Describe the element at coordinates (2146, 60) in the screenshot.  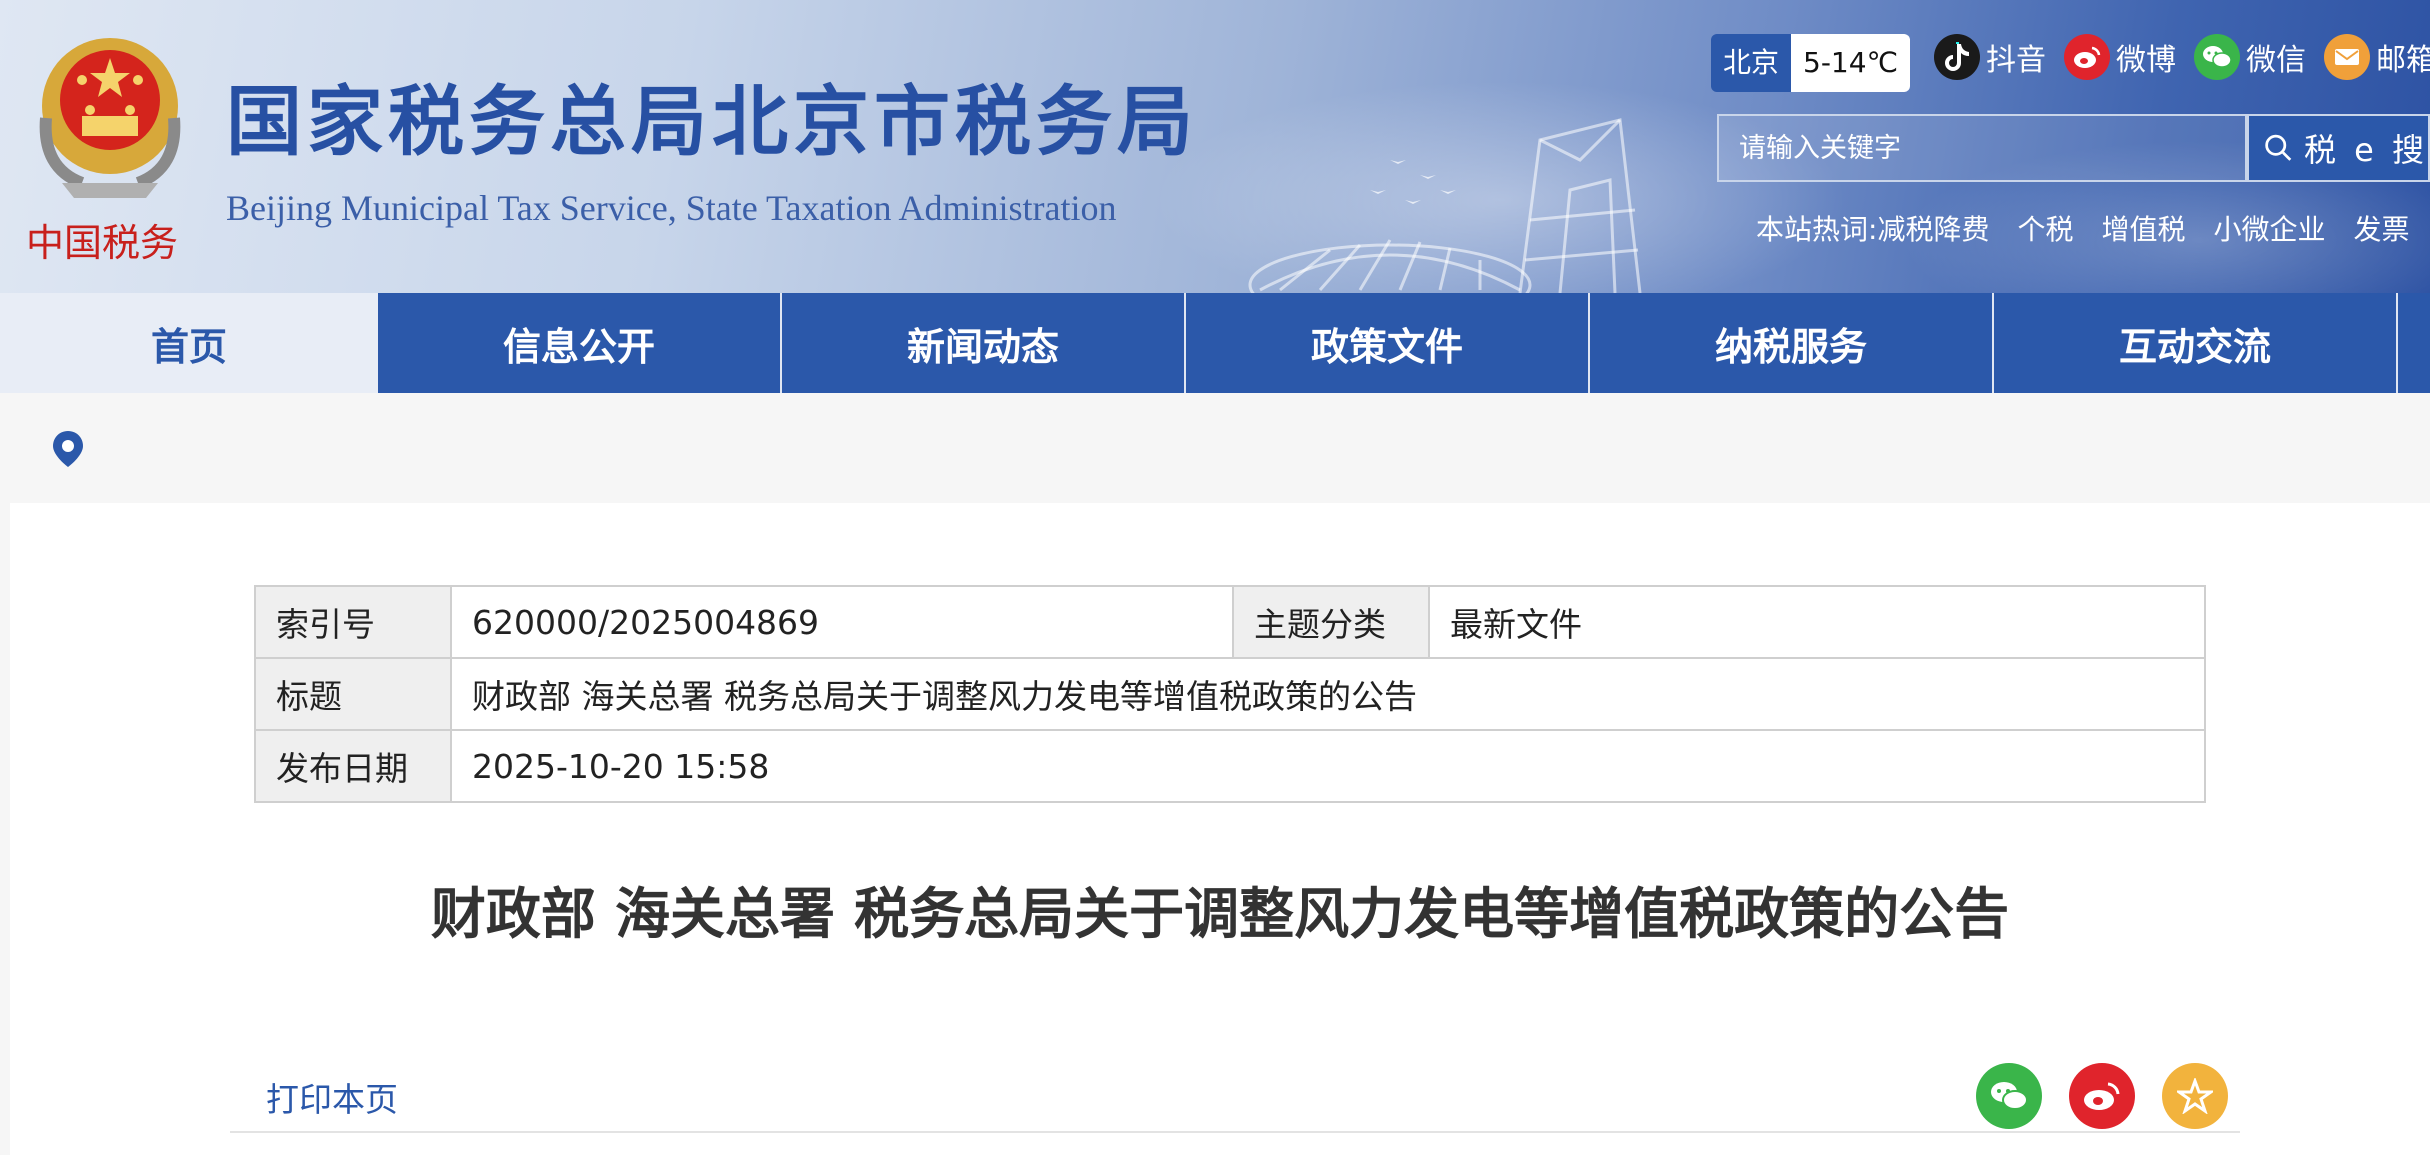
I see `social-label: 微博` at that location.